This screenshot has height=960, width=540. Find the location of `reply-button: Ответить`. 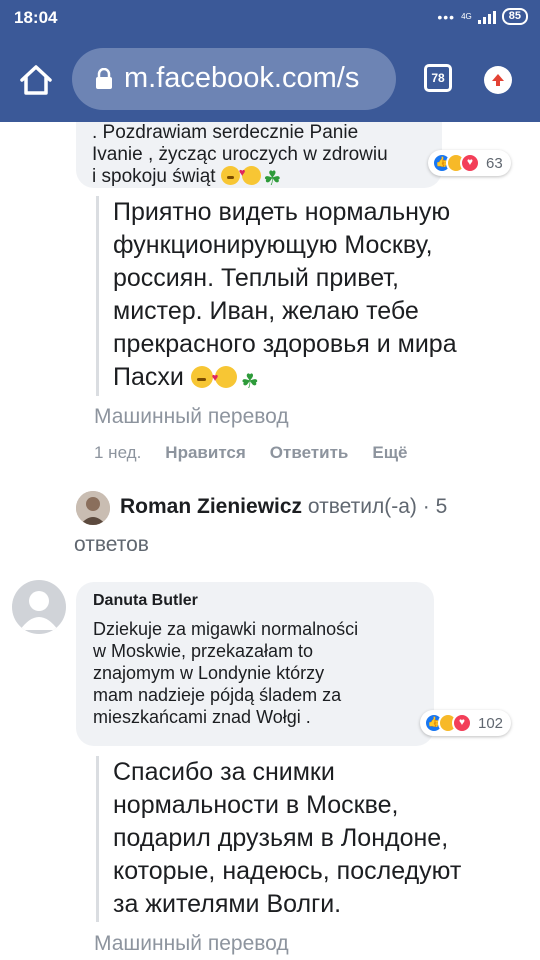

reply-button: Ответить is located at coordinates (309, 453).